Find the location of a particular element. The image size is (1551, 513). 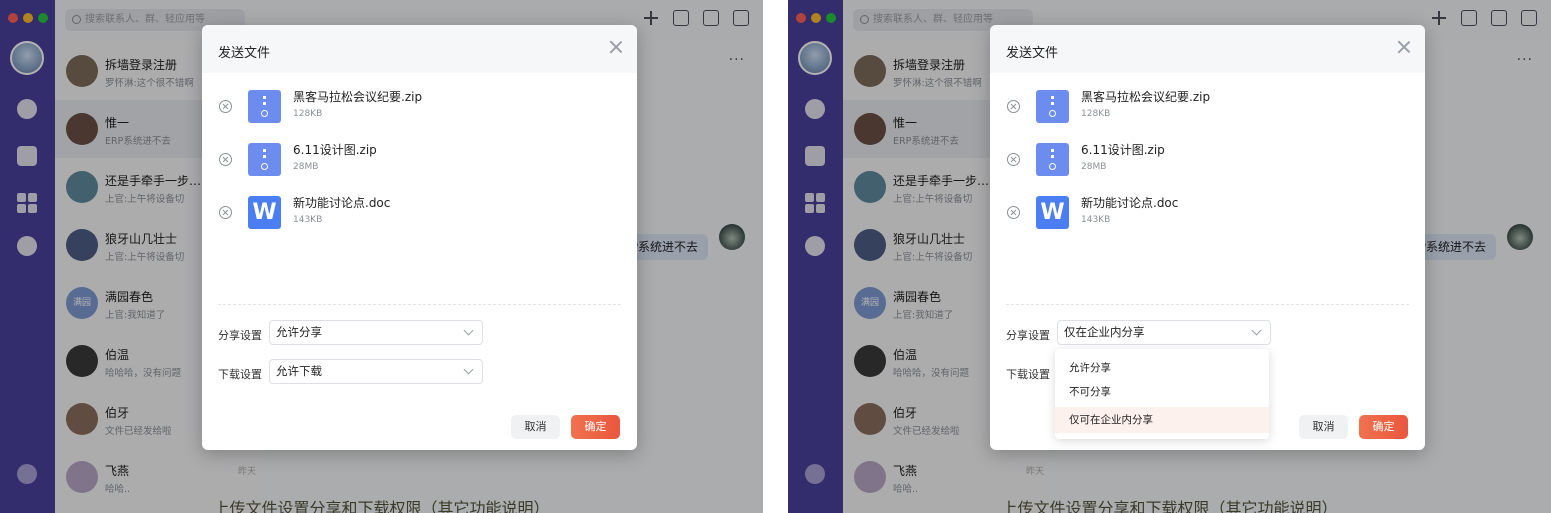

share-setting-row: 分享设置 仅在企业内分享 is located at coordinates (1141, 333).